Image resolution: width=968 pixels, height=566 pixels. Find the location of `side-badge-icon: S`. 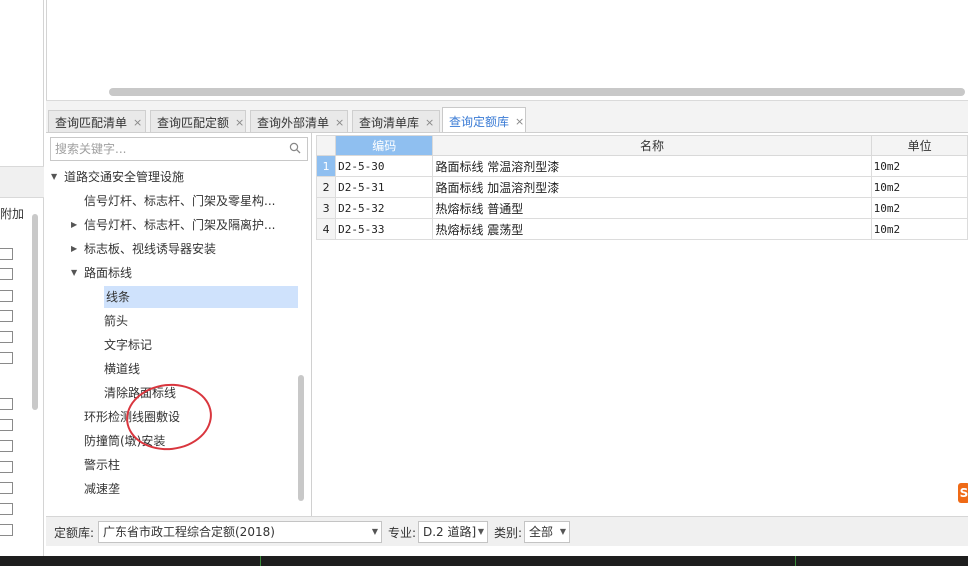

side-badge-icon: S is located at coordinates (963, 493).